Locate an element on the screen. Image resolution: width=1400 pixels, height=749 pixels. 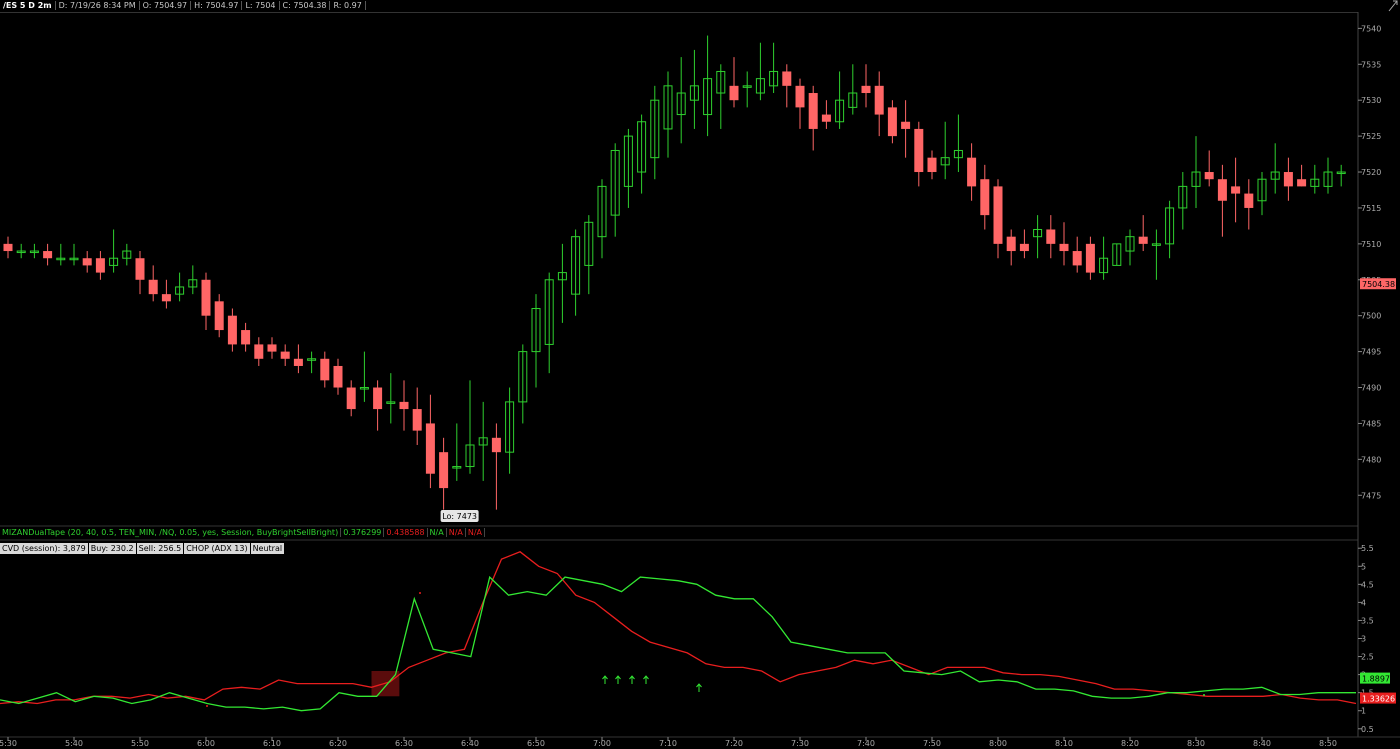
price-tick-label: 7535 is located at coordinates (1371, 64).